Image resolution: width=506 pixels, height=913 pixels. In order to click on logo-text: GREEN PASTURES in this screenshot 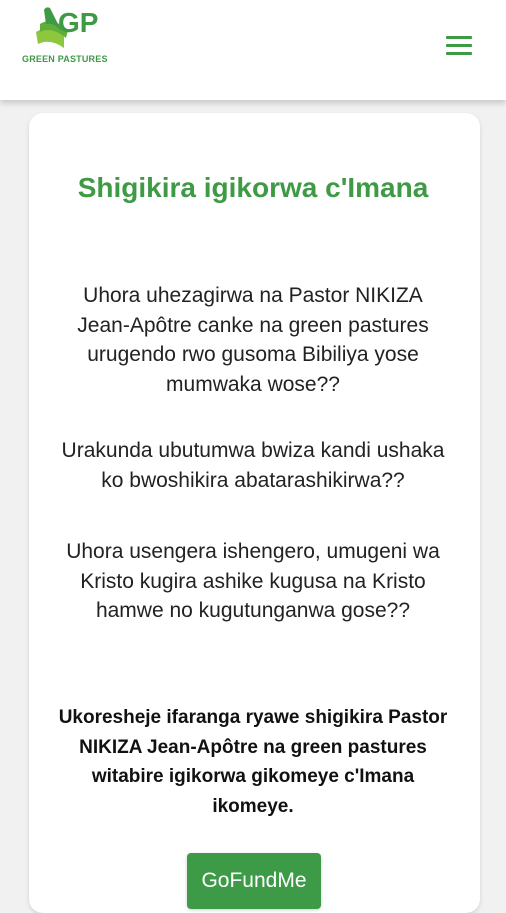, I will do `click(65, 59)`.